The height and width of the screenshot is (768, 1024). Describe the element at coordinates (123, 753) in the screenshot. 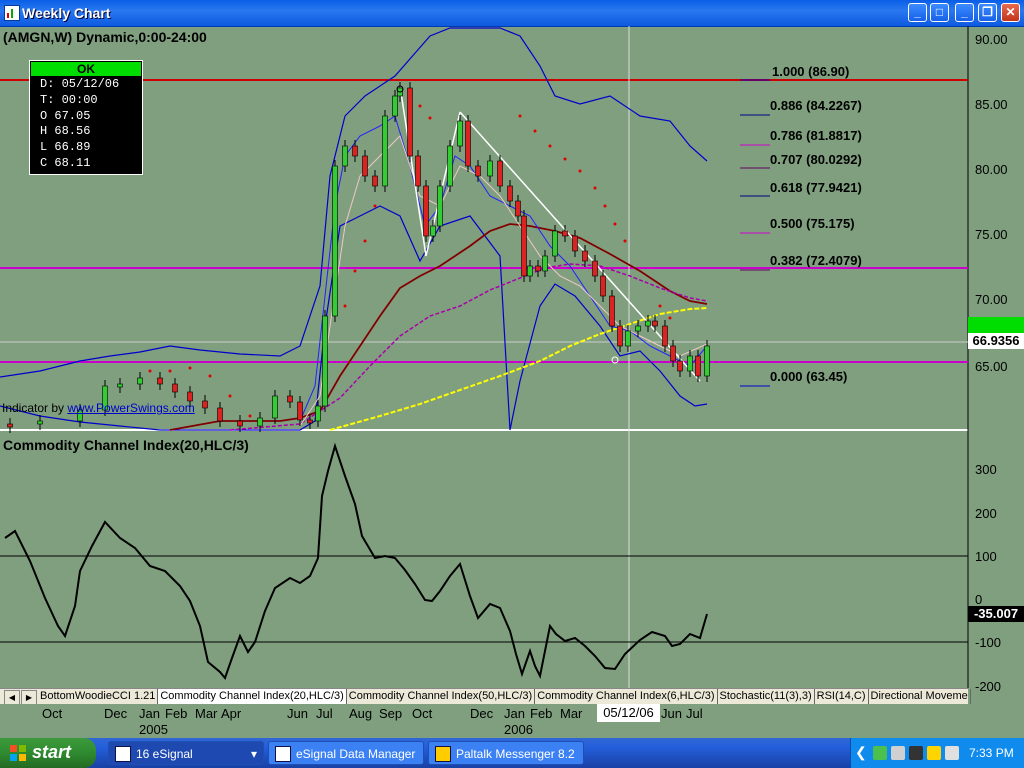

I see `esignal-icon` at that location.